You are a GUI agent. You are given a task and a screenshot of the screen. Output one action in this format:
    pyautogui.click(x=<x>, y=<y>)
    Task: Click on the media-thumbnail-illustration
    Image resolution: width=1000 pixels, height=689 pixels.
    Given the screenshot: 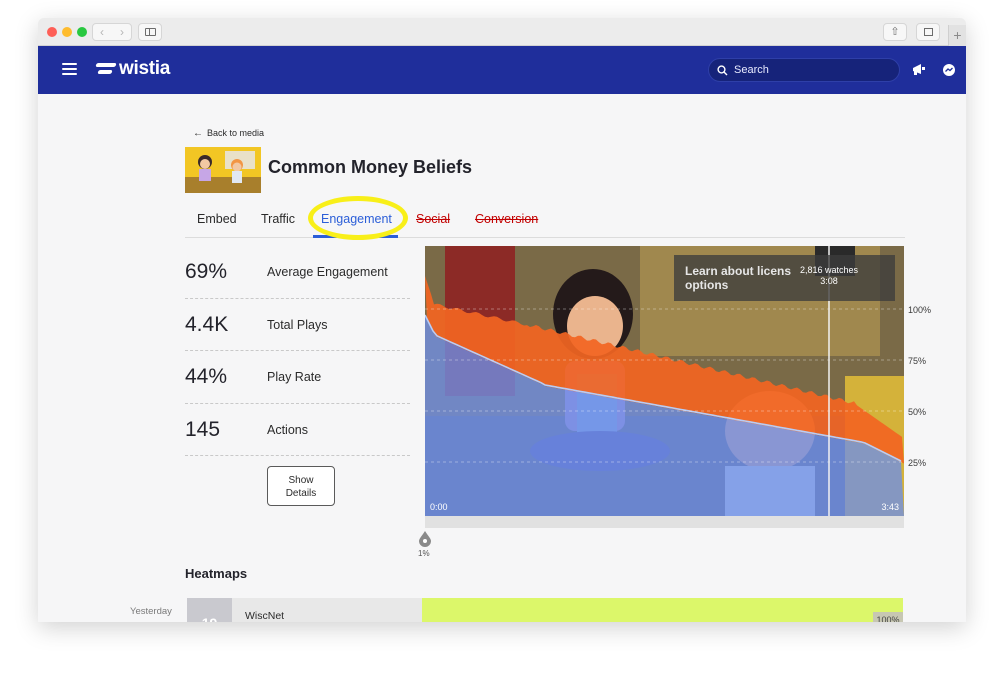 What is the action you would take?
    pyautogui.click(x=223, y=170)
    